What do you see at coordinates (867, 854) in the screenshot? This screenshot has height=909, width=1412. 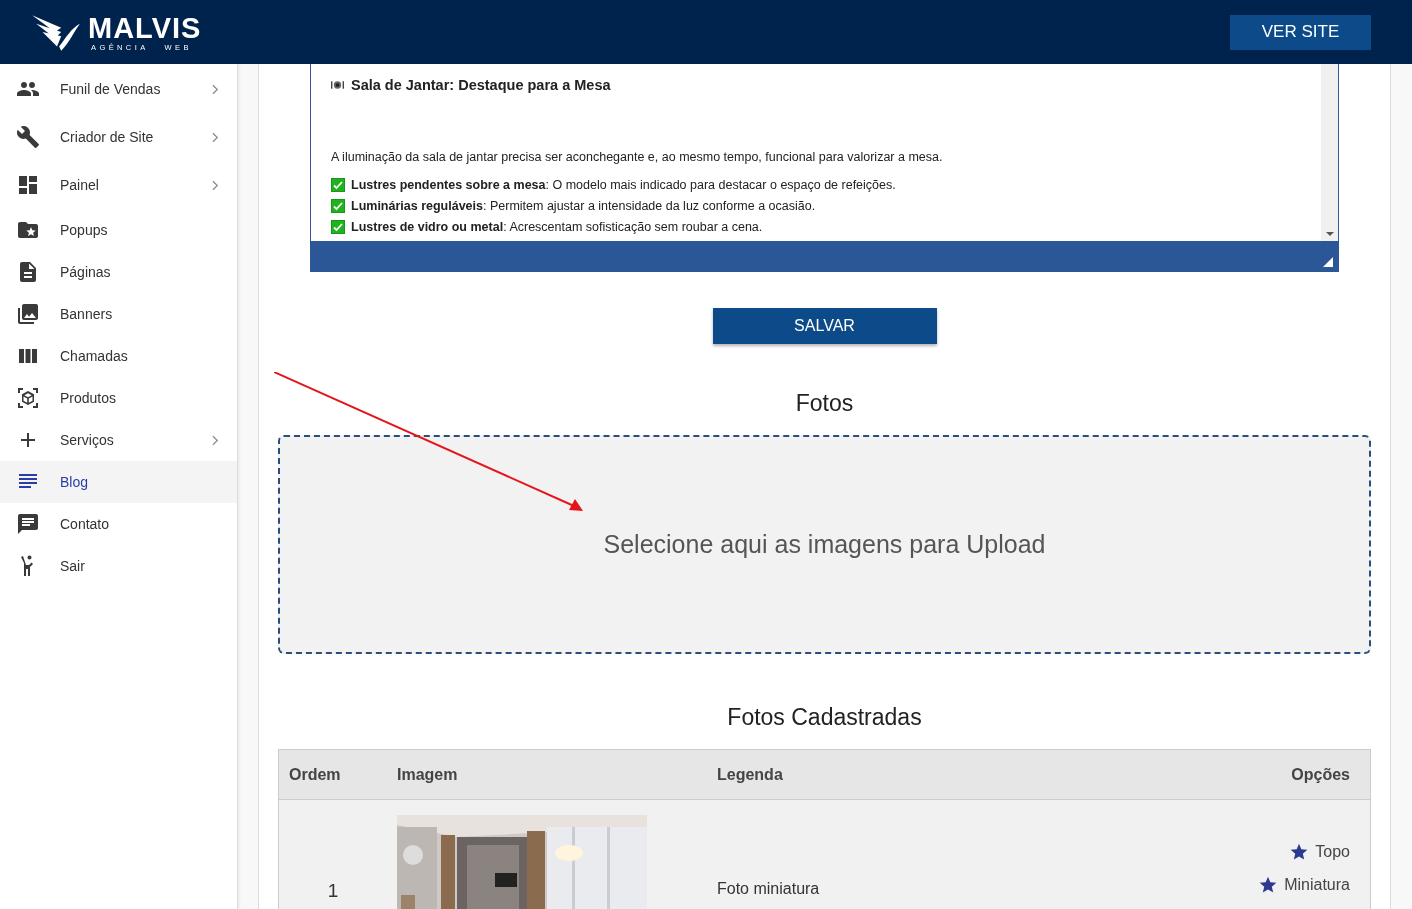 I see `table-cell: Foto miniatura` at bounding box center [867, 854].